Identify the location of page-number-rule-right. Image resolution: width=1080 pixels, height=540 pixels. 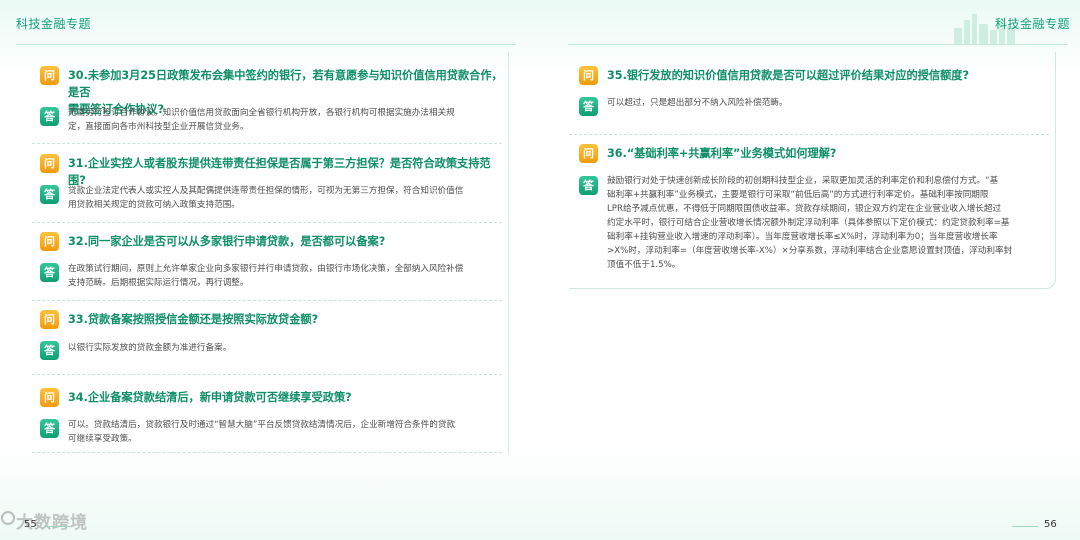
(1025, 526).